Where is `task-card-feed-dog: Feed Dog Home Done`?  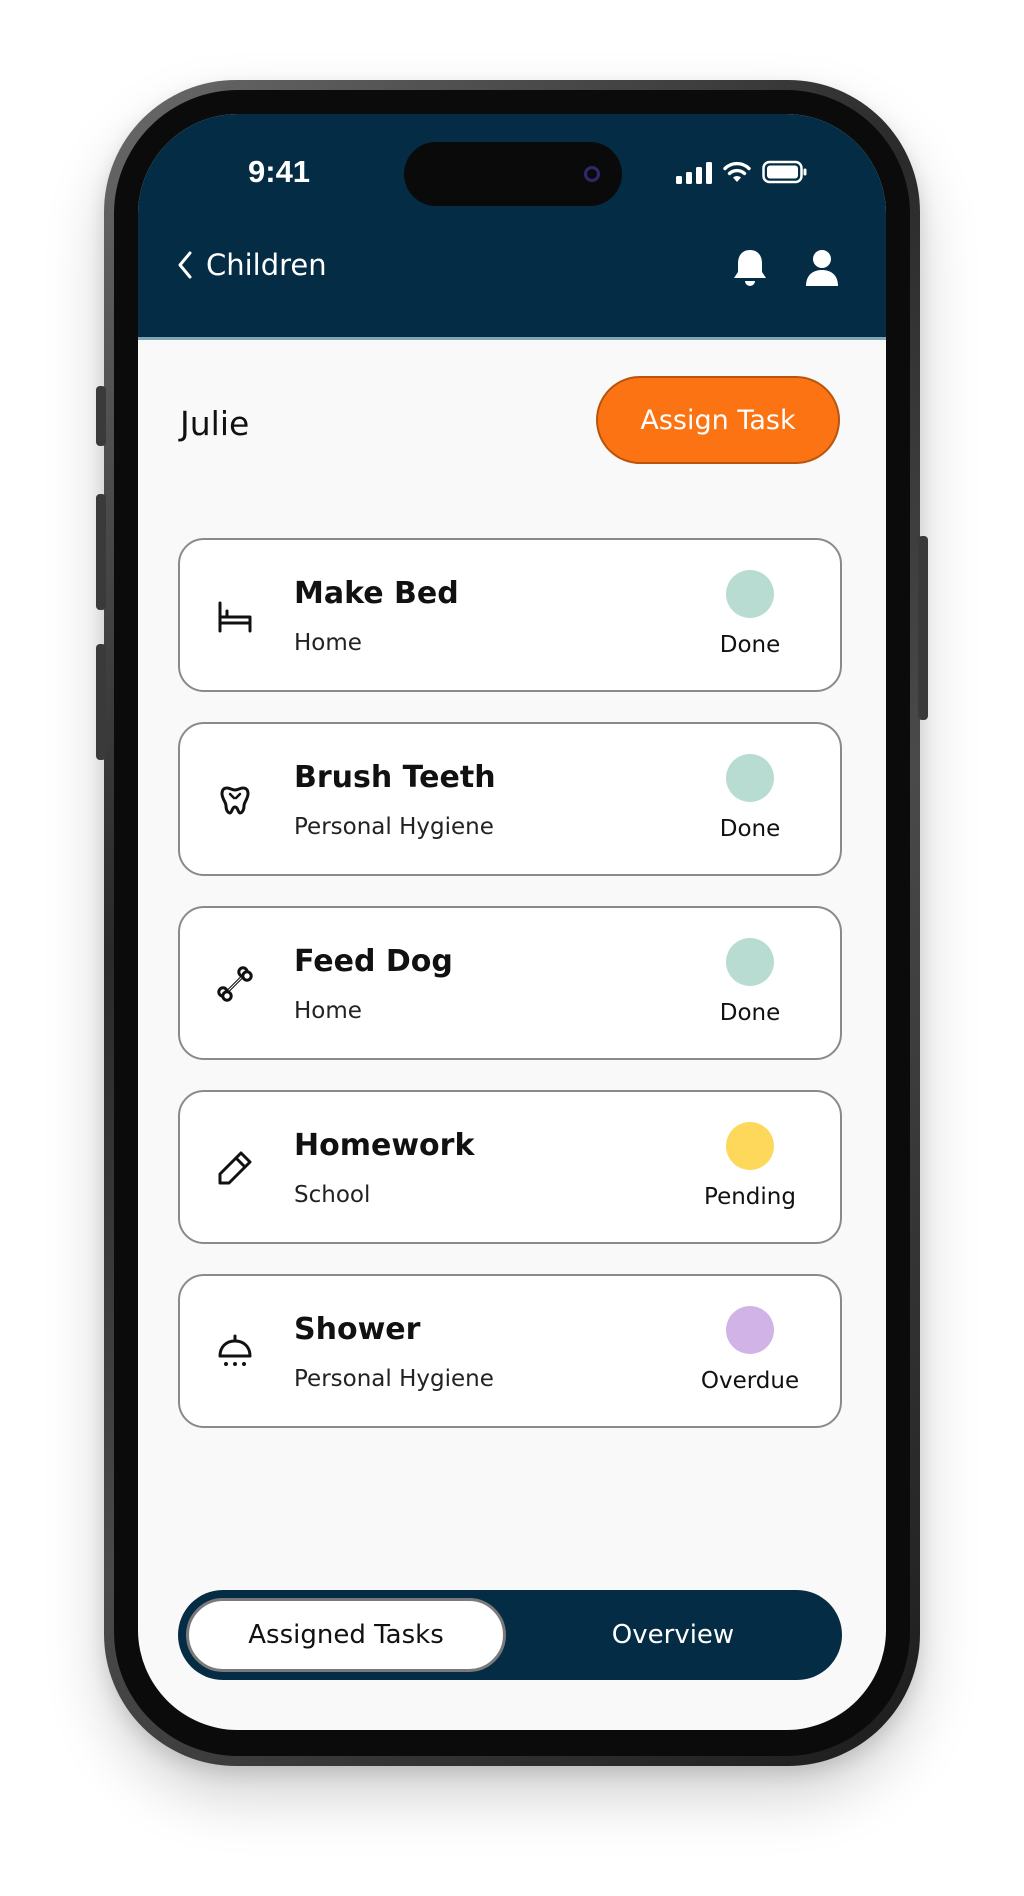 task-card-feed-dog: Feed Dog Home Done is located at coordinates (510, 983).